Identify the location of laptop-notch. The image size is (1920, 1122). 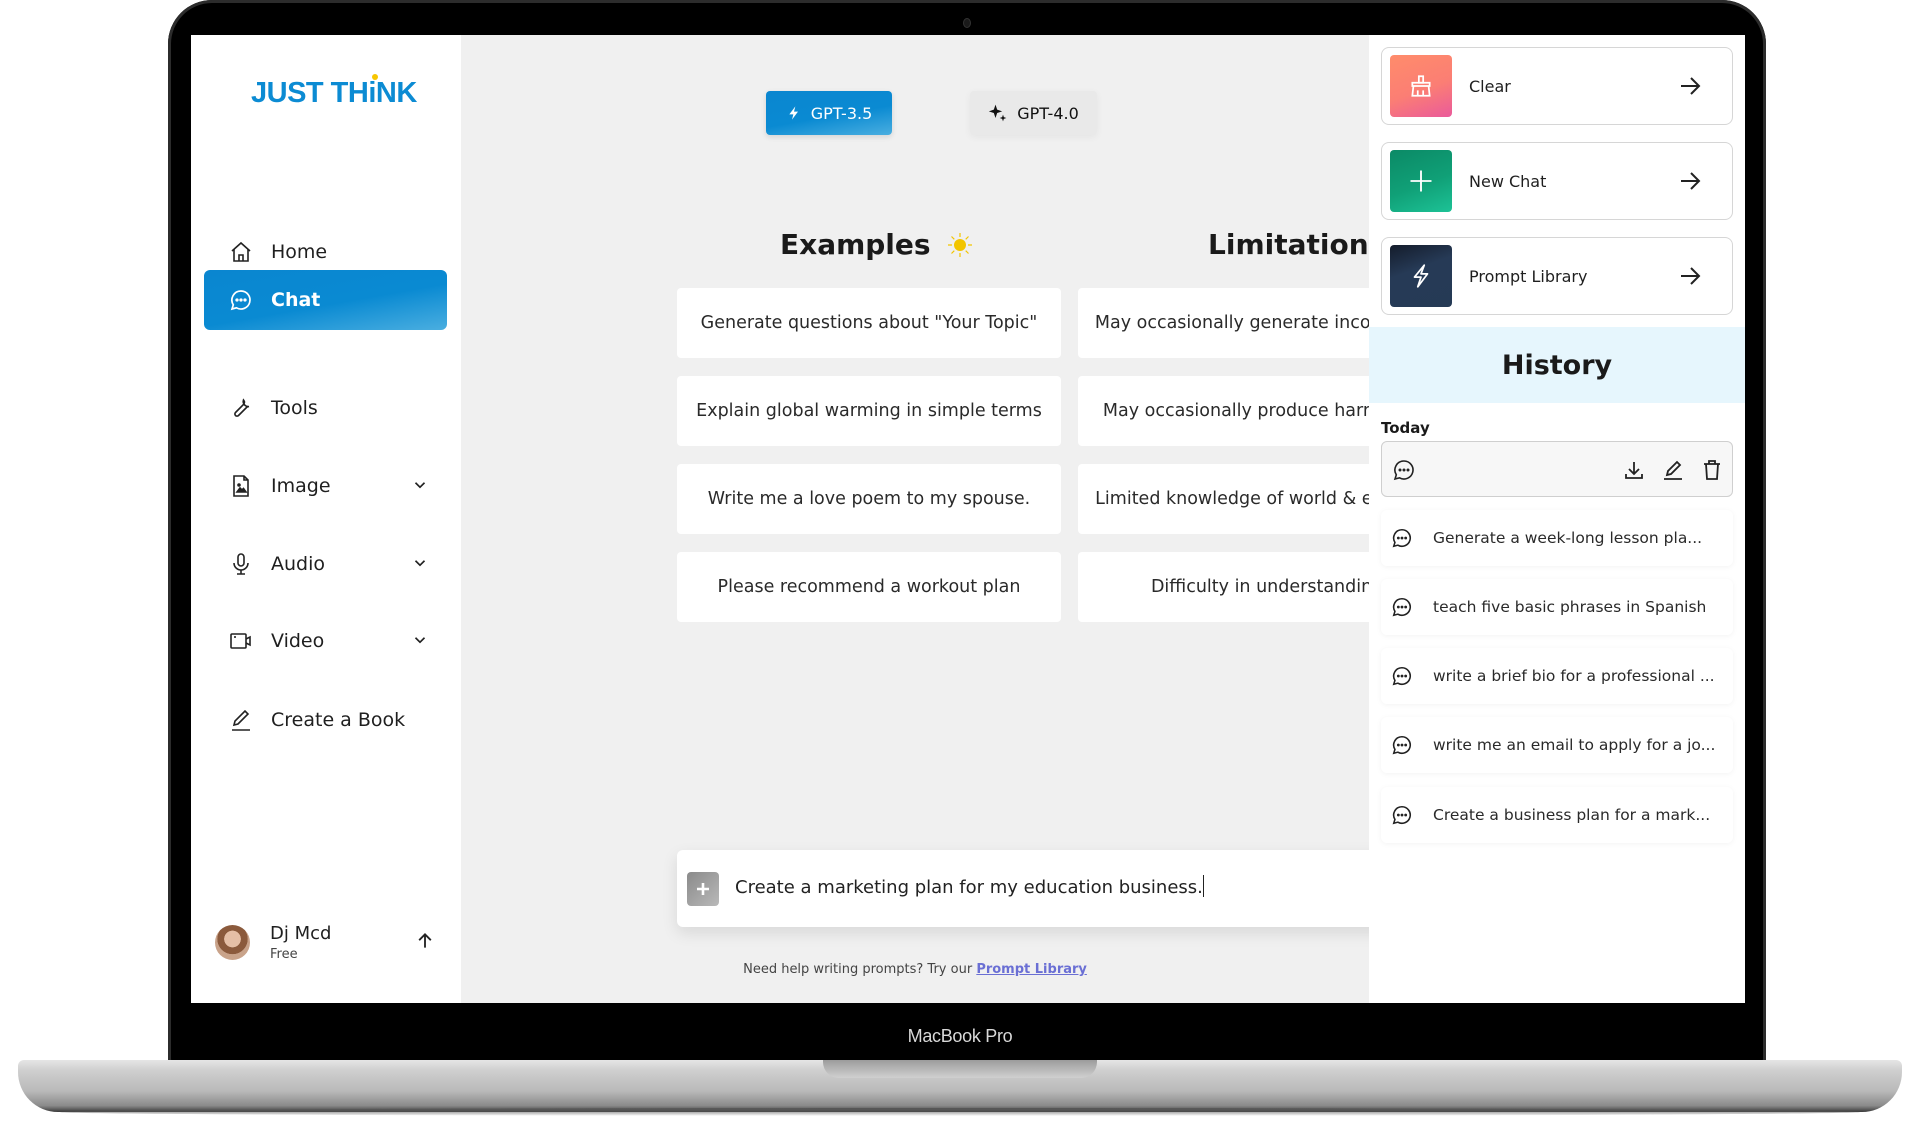
(960, 1069).